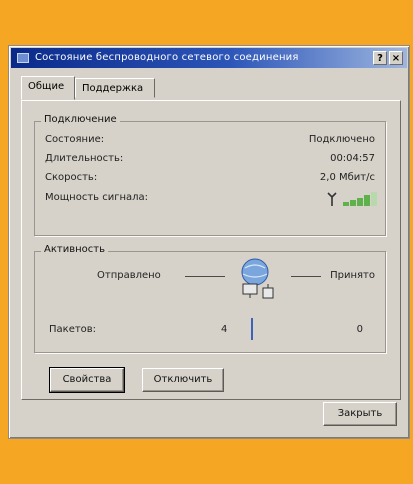 This screenshot has height=484, width=413. I want to click on antenna-icon, so click(332, 199).